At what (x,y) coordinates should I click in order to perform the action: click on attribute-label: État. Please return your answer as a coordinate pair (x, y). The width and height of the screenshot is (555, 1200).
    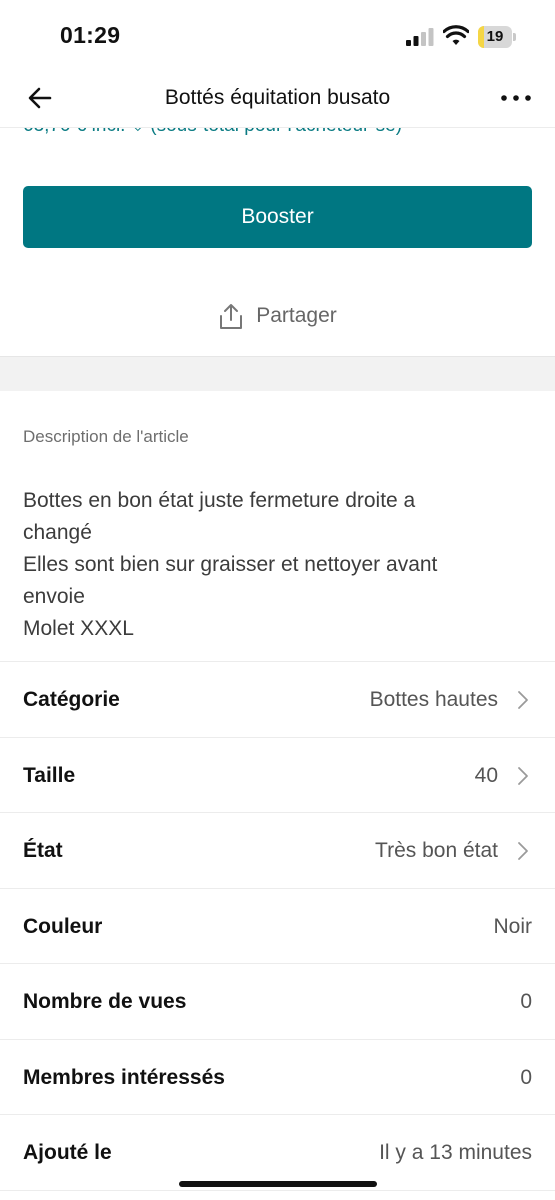
    Looking at the image, I should click on (43, 850).